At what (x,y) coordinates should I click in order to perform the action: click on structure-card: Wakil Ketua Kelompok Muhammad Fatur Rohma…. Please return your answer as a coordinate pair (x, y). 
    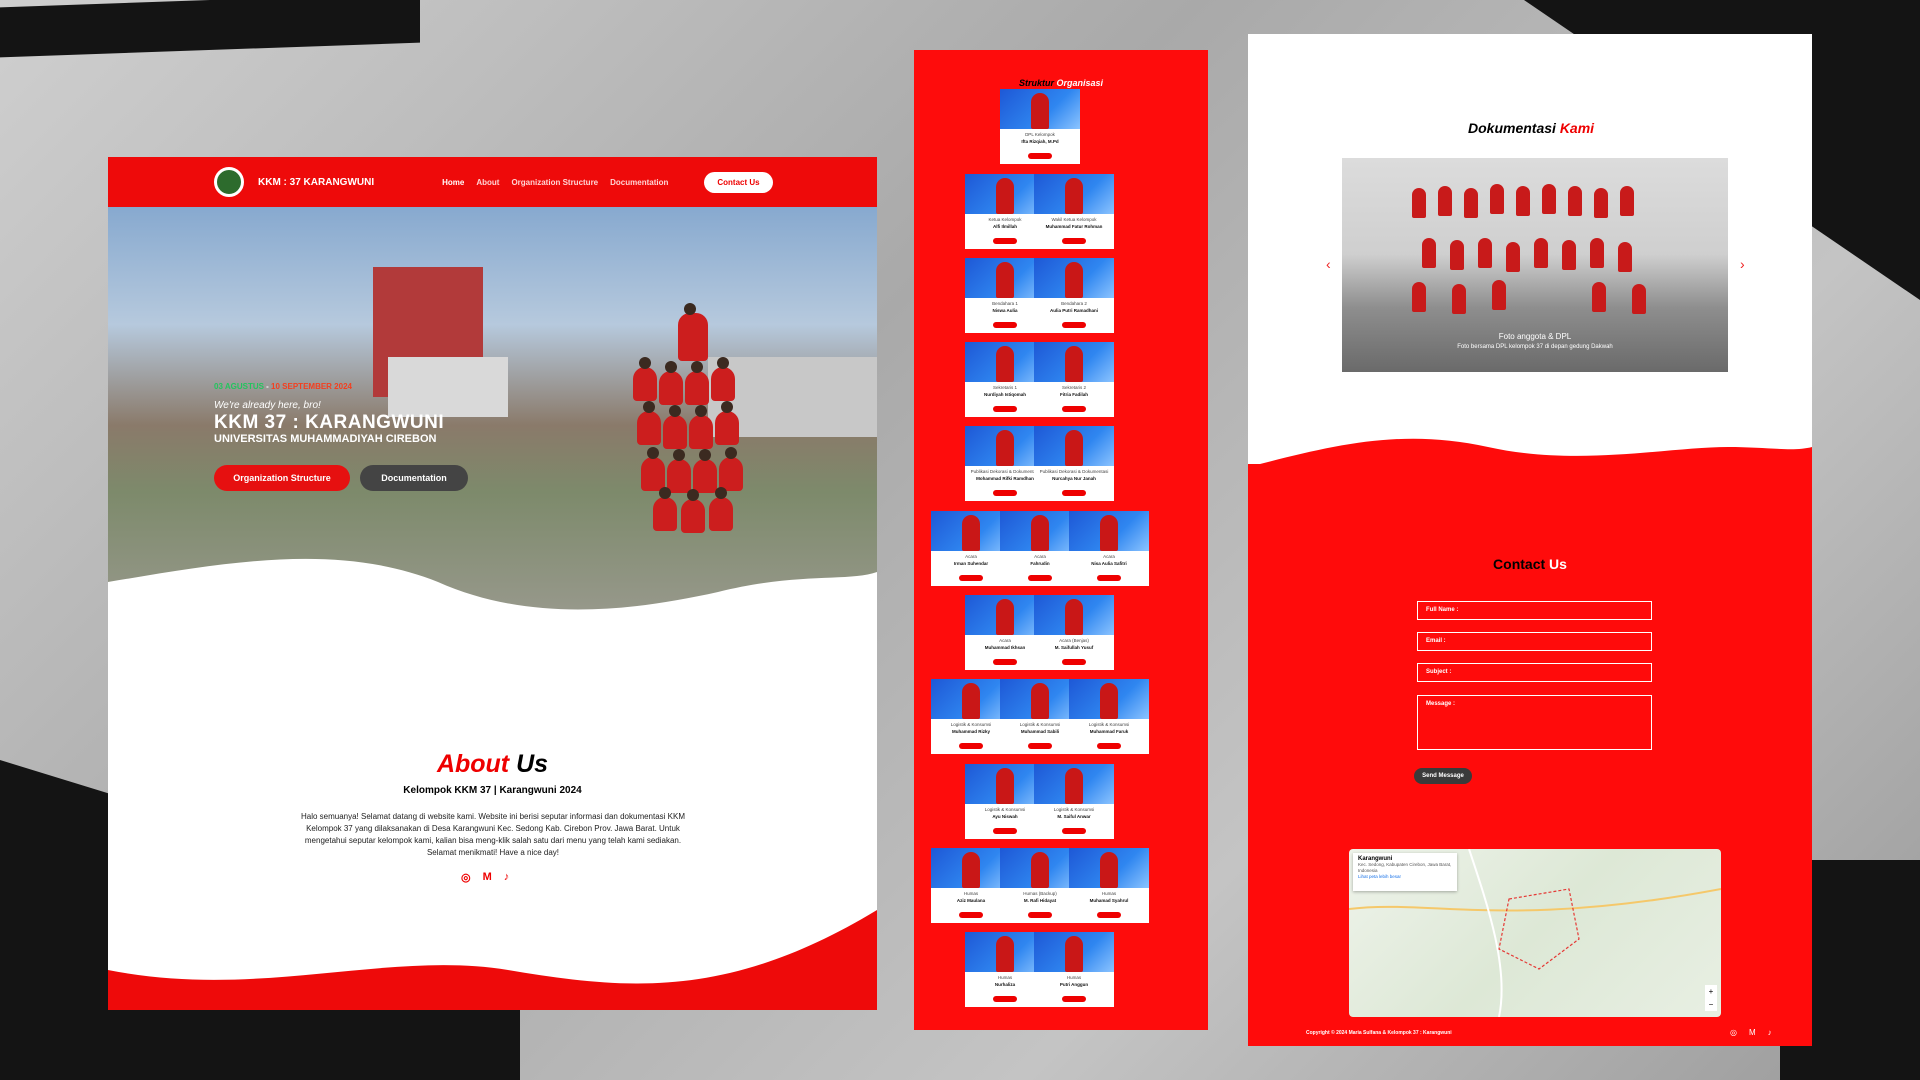
    Looking at the image, I should click on (1074, 211).